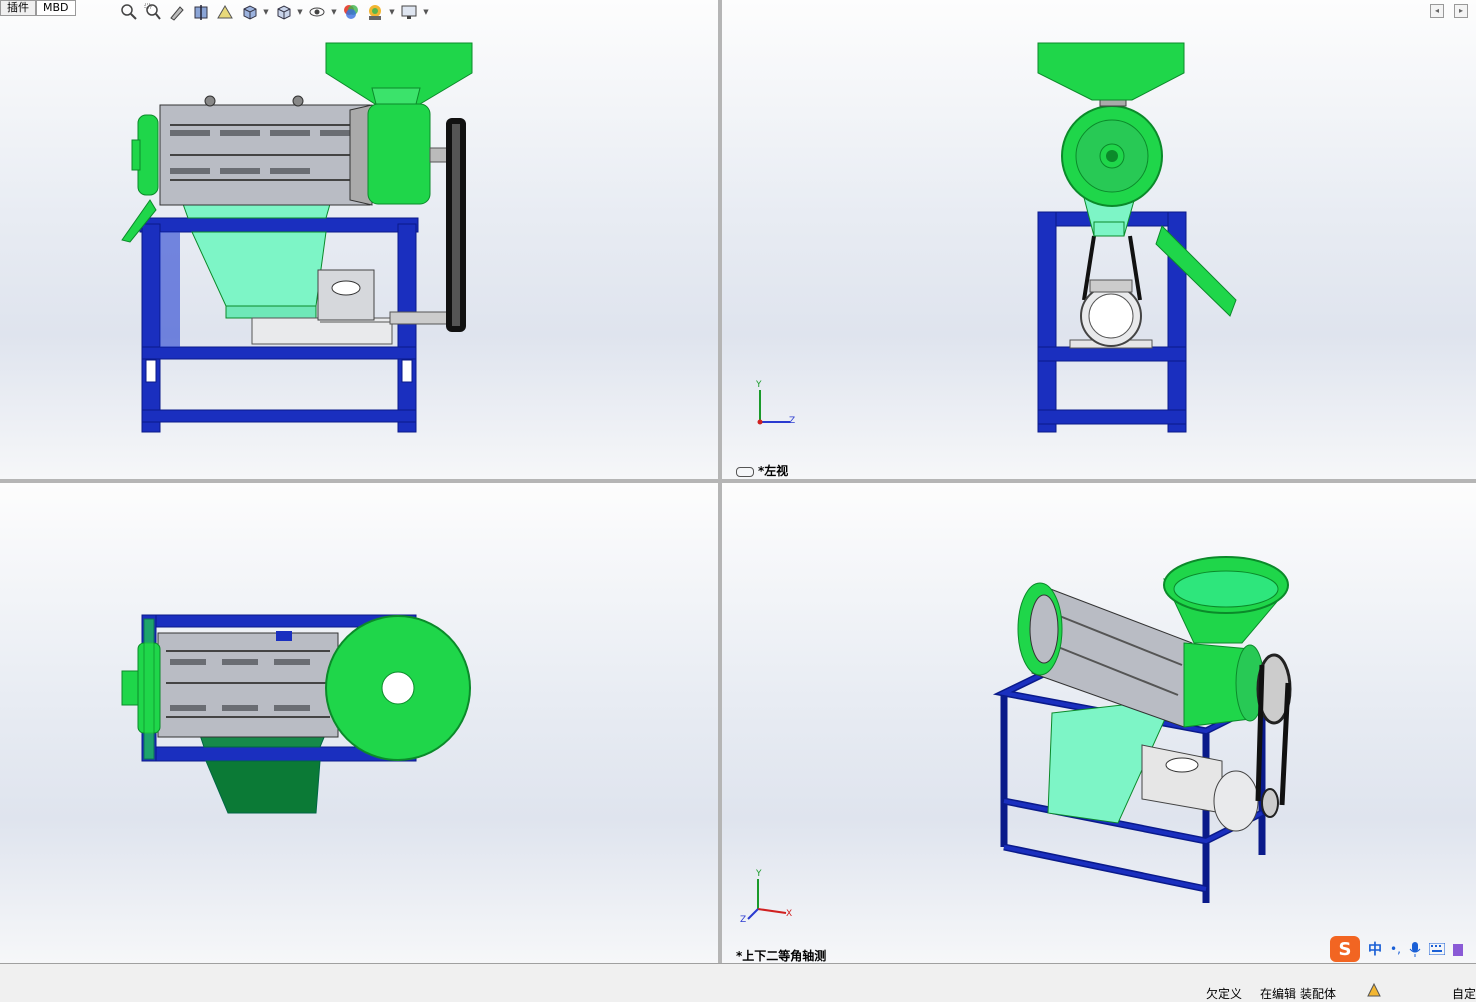 This screenshot has height=1002, width=1476. I want to click on model-front-view, so click(297, 237).